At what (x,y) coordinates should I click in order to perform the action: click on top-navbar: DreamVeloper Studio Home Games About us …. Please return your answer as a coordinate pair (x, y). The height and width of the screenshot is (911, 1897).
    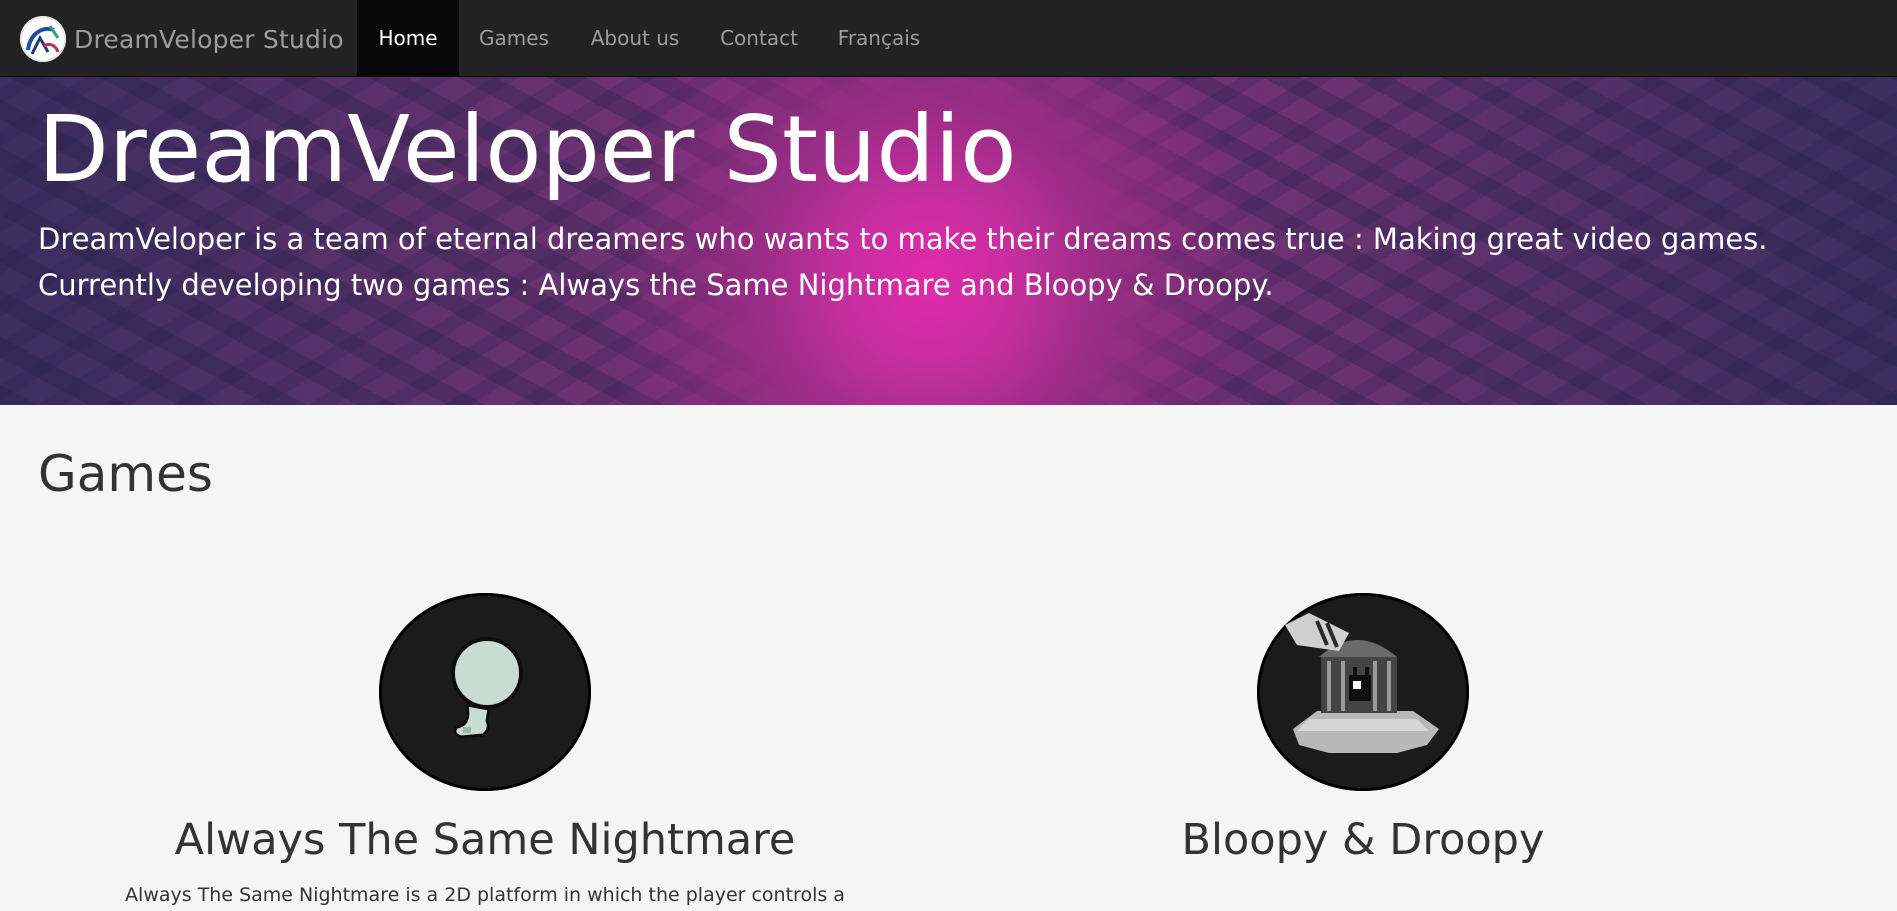
    Looking at the image, I should click on (948, 38).